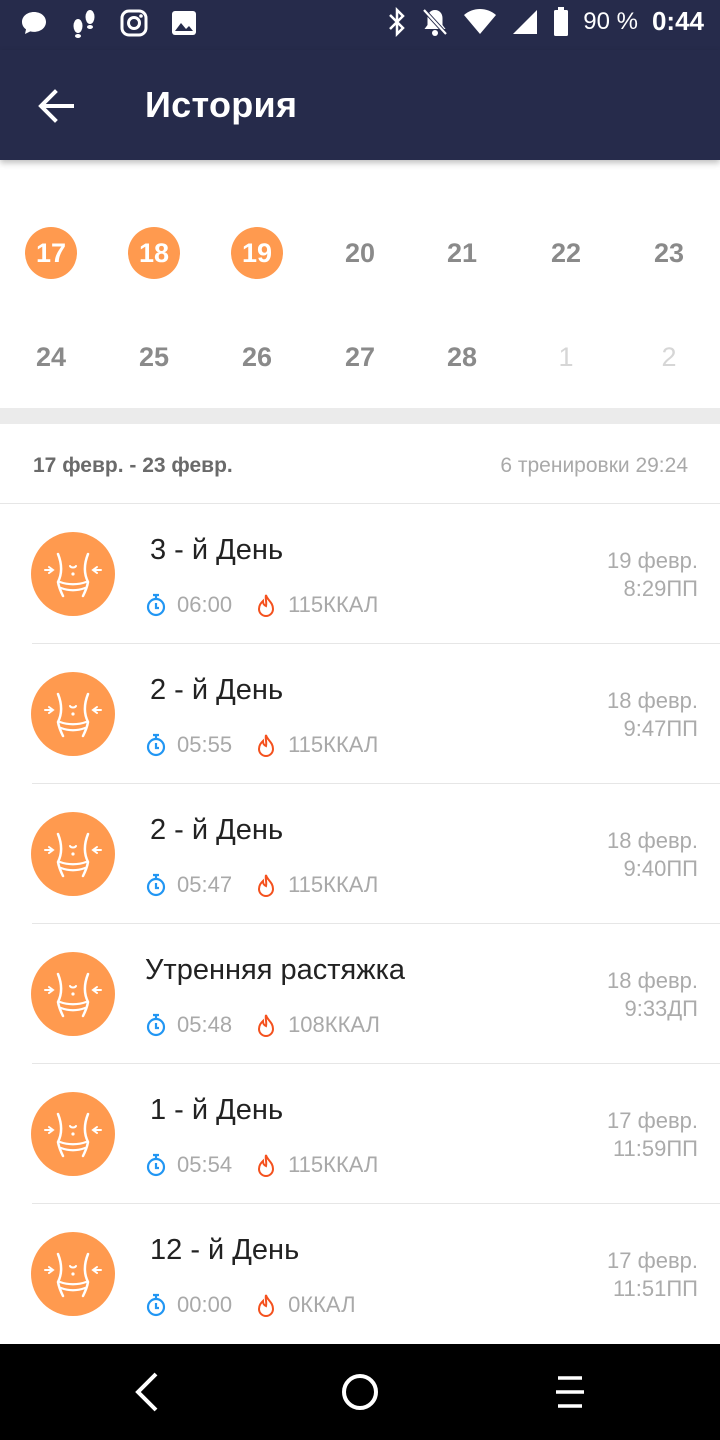 The image size is (720, 1440). What do you see at coordinates (257, 253) in the screenshot?
I see `calendar-day: 19` at bounding box center [257, 253].